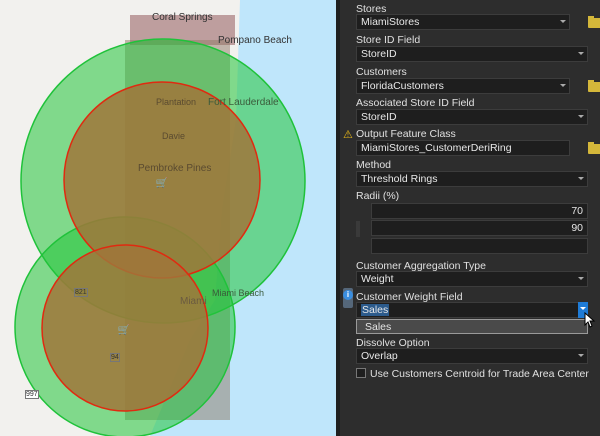 The image size is (600, 436). I want to click on stores-dropdown: MiamiStores, so click(463, 22).